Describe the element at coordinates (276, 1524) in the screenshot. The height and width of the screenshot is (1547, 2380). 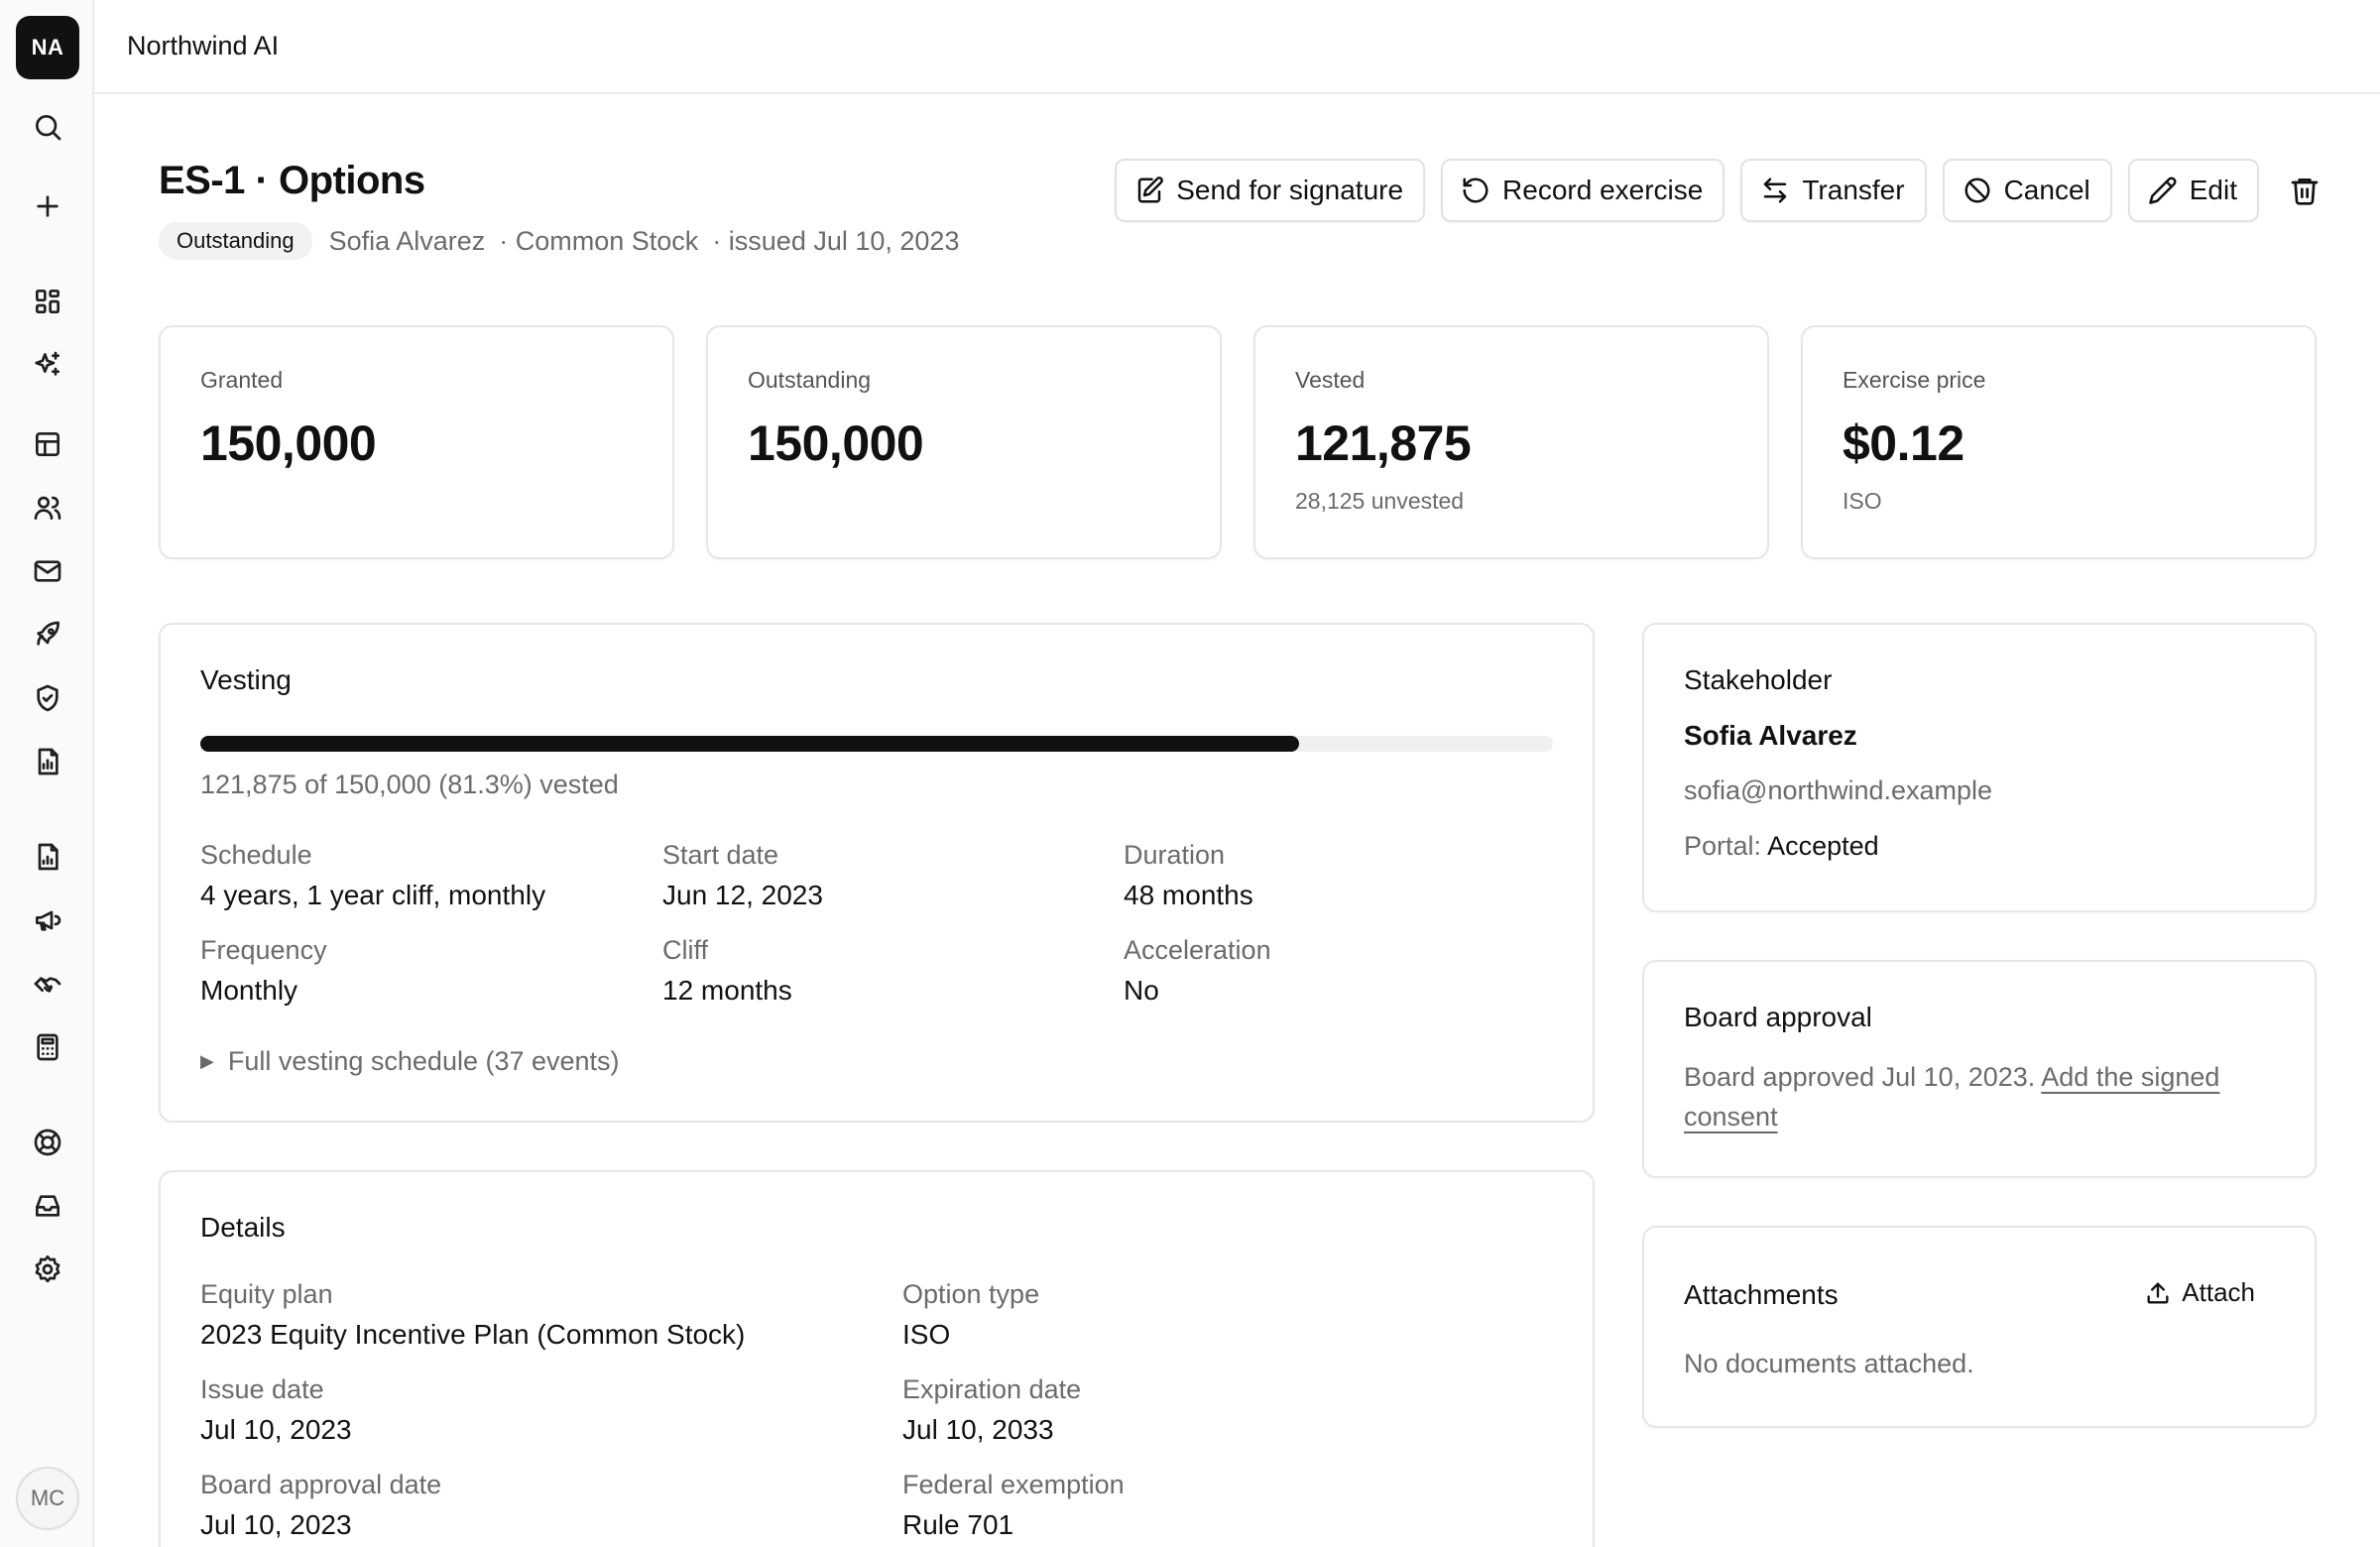
I see `board-approval-date-value: Jul 10, 2023` at that location.